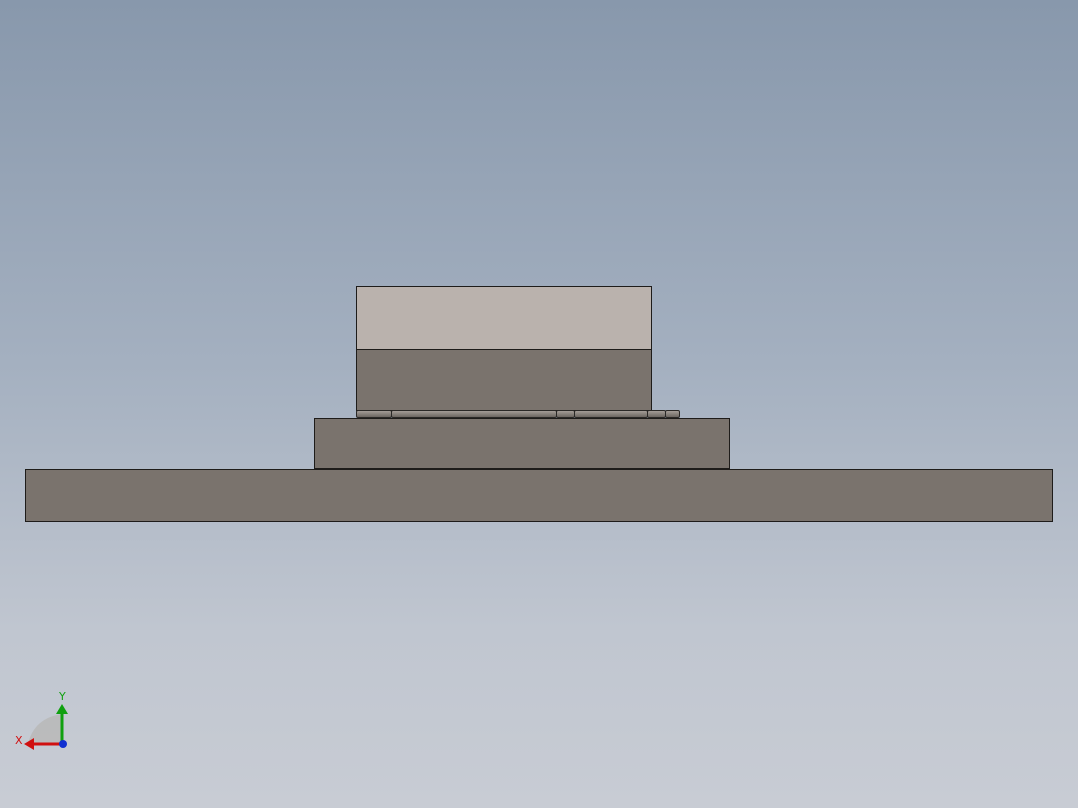 Image resolution: width=1078 pixels, height=808 pixels. What do you see at coordinates (374, 414) in the screenshot?
I see `washer-left` at bounding box center [374, 414].